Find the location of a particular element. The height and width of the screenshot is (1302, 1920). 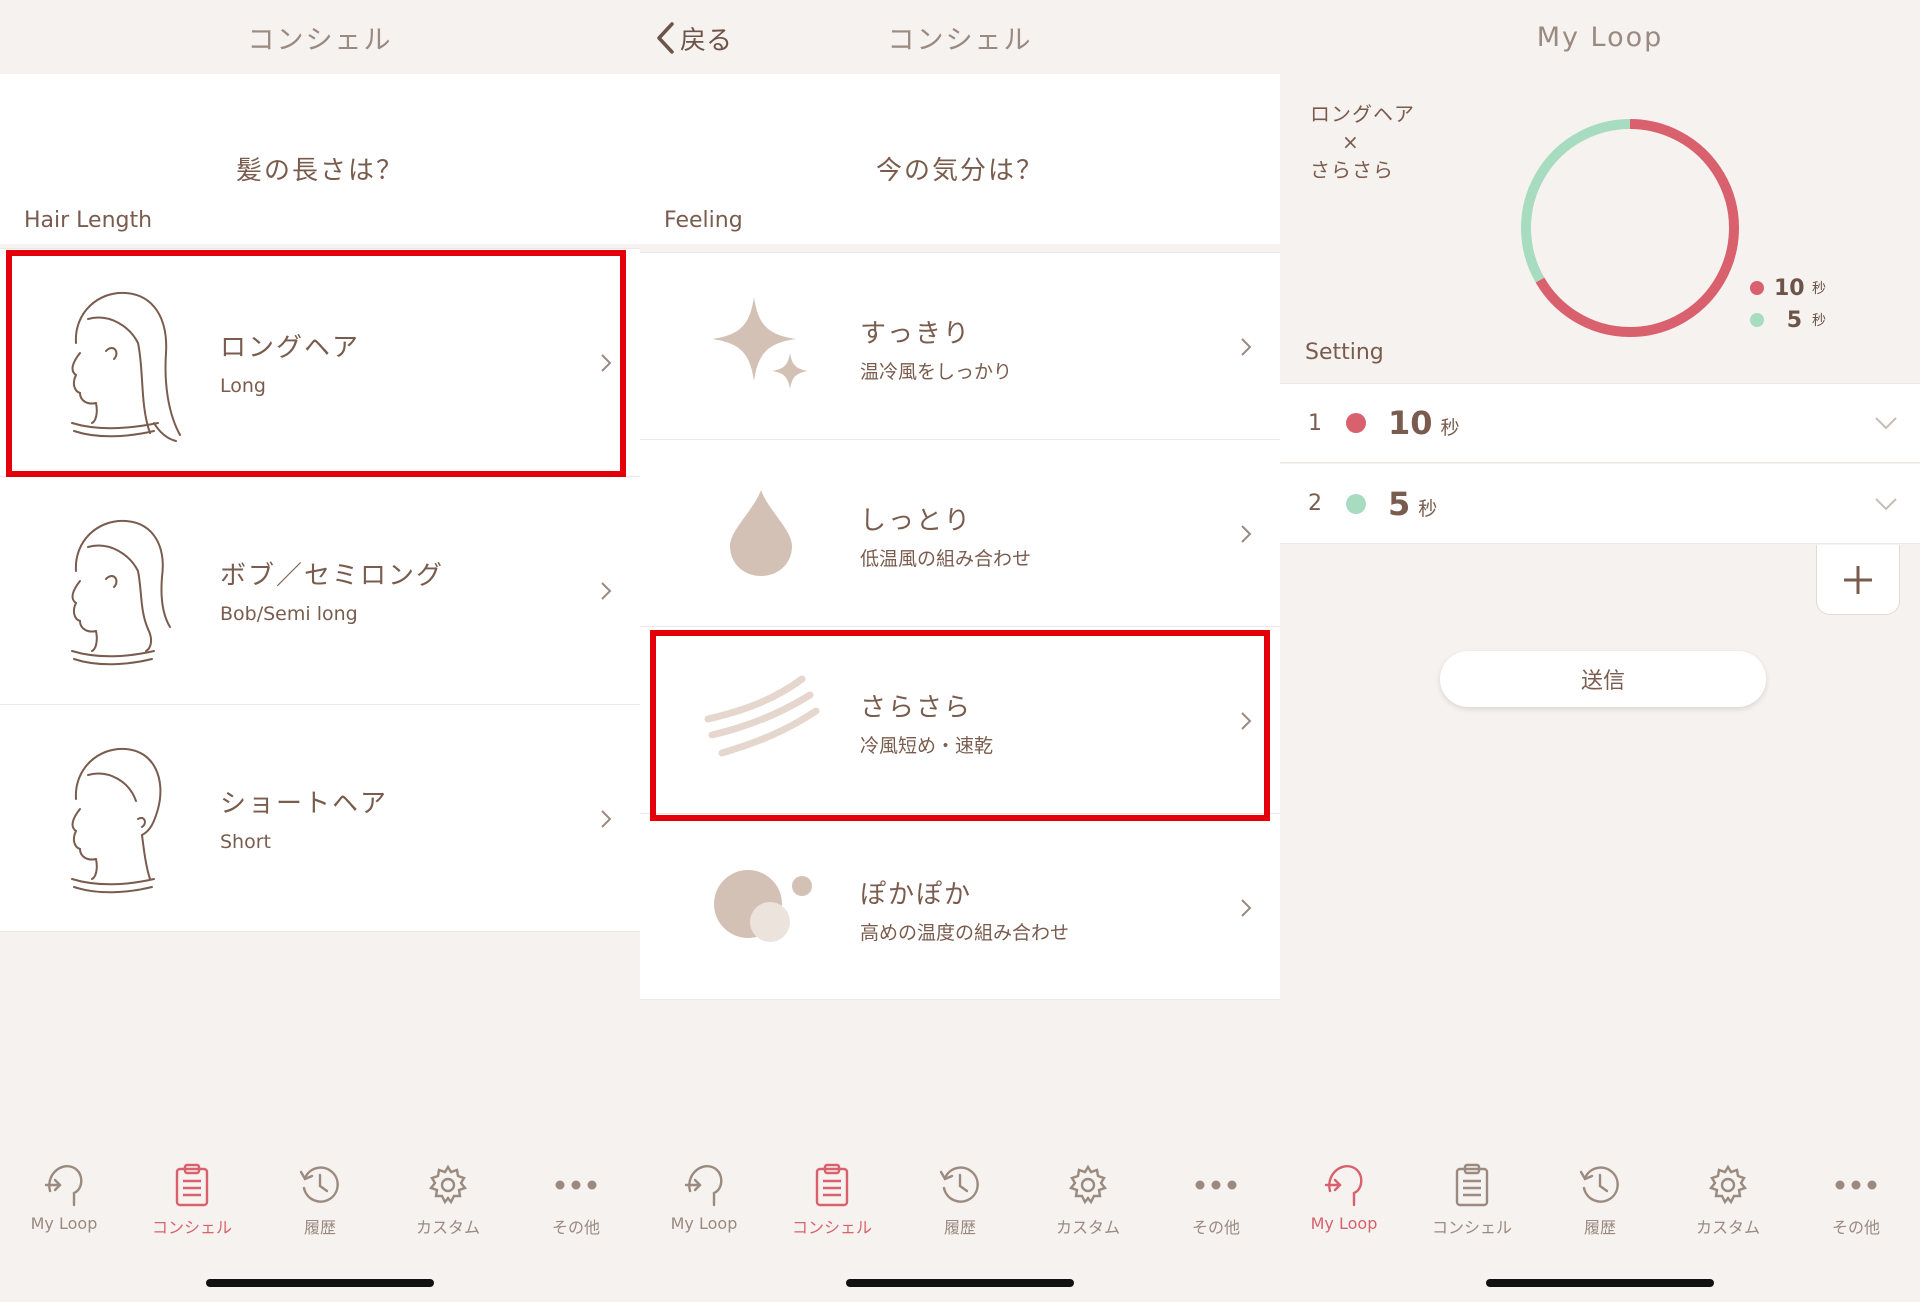

option-sukkiri: すっきり 温冷風をしっかり is located at coordinates (960, 345).